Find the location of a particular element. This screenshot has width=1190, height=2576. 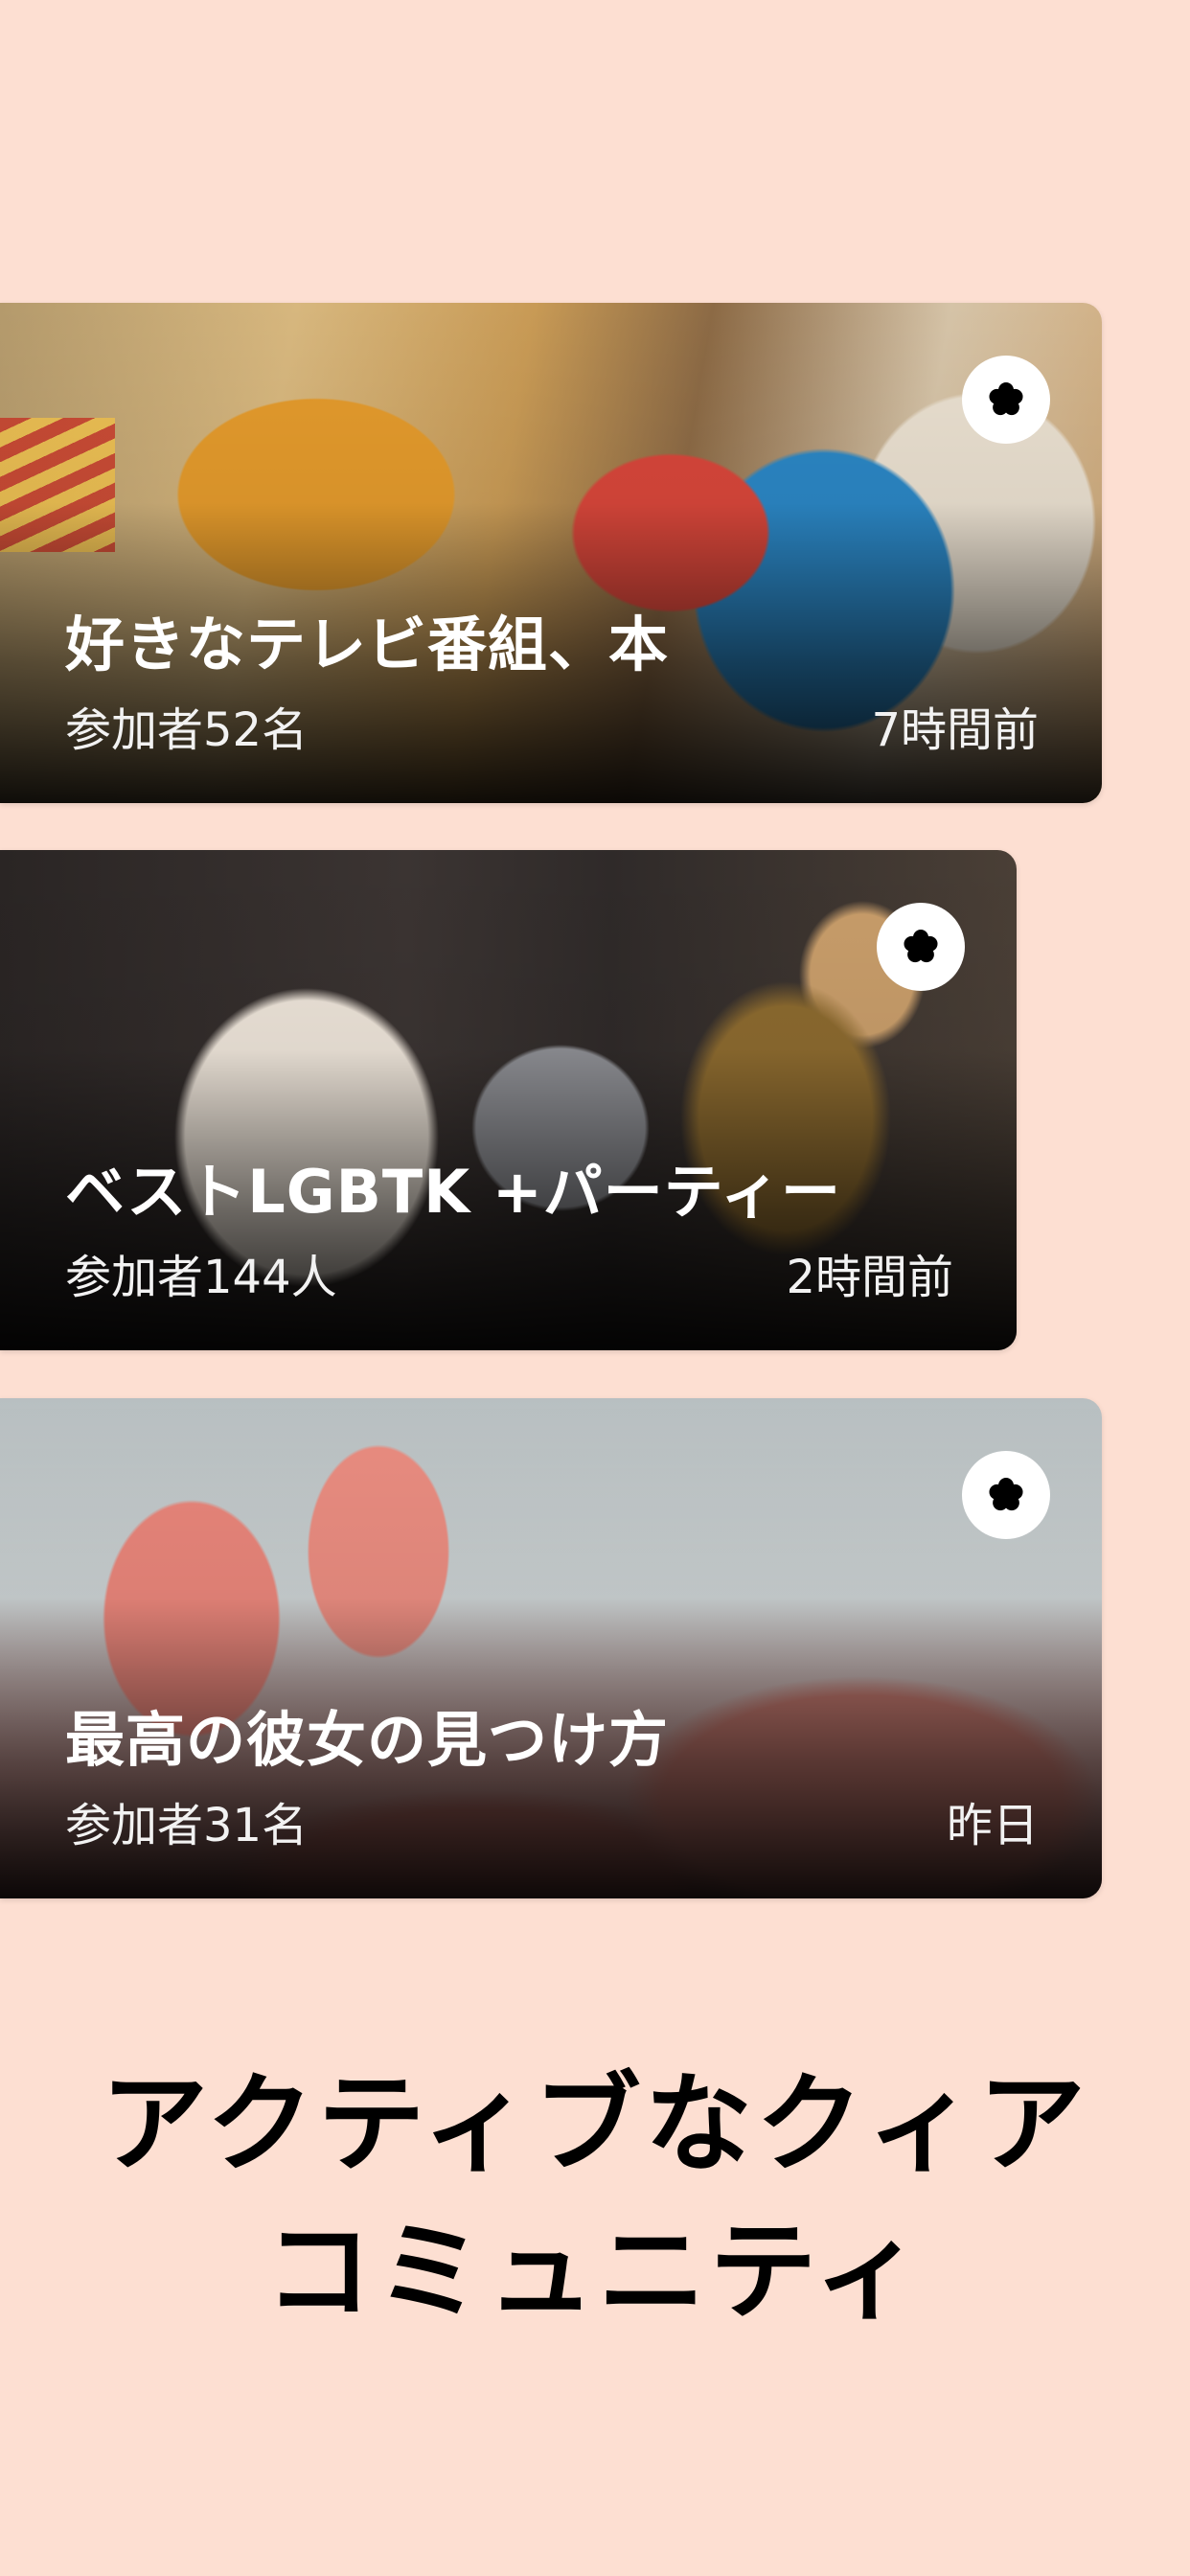

card-title: 最高の彼女の見つけ方 is located at coordinates (367, 1740).